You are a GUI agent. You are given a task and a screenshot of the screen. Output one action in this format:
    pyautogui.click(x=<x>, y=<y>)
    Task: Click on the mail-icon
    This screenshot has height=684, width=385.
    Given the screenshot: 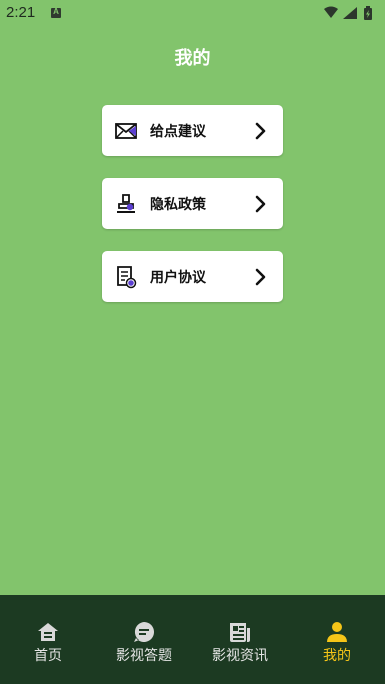 What is the action you would take?
    pyautogui.click(x=126, y=131)
    